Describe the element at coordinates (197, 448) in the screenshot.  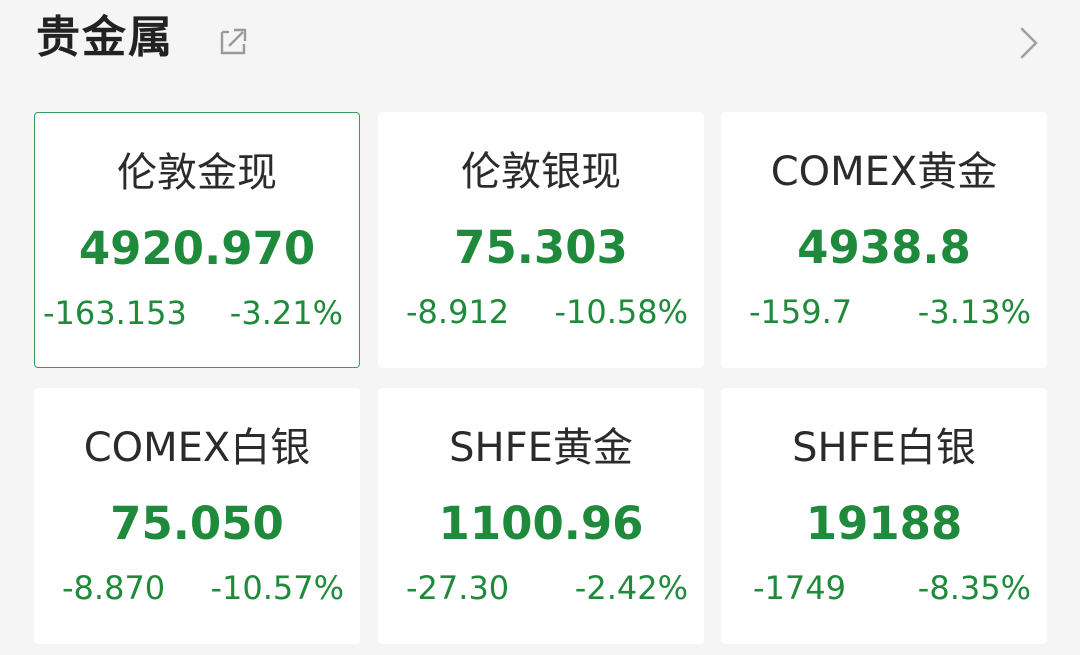
I see `card-name: COMEX白银` at that location.